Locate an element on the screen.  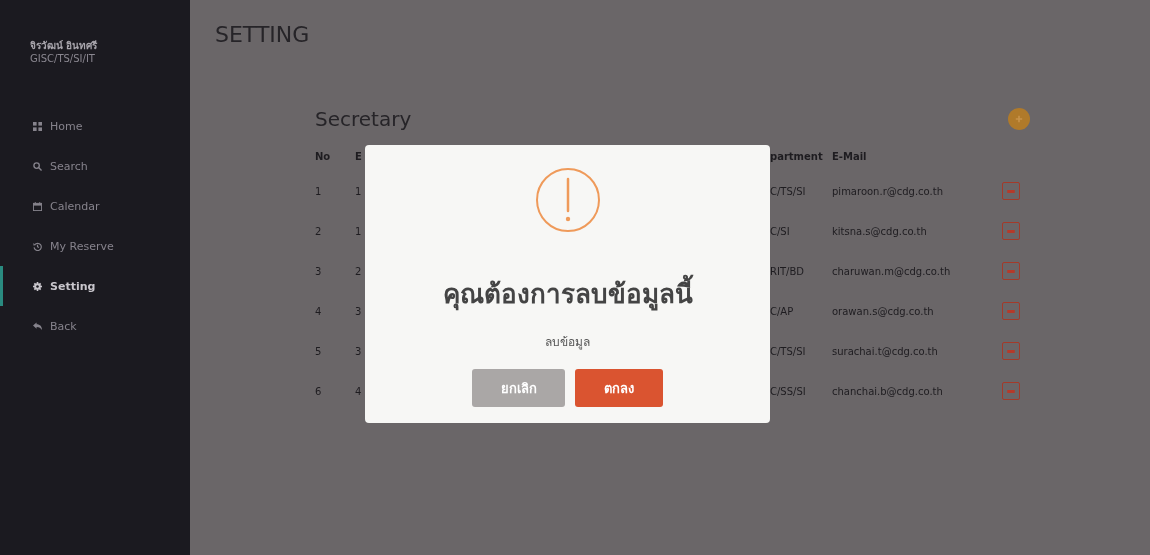
table-cell-text: surachai.t@cdg.co.th is located at coordinates (885, 351).